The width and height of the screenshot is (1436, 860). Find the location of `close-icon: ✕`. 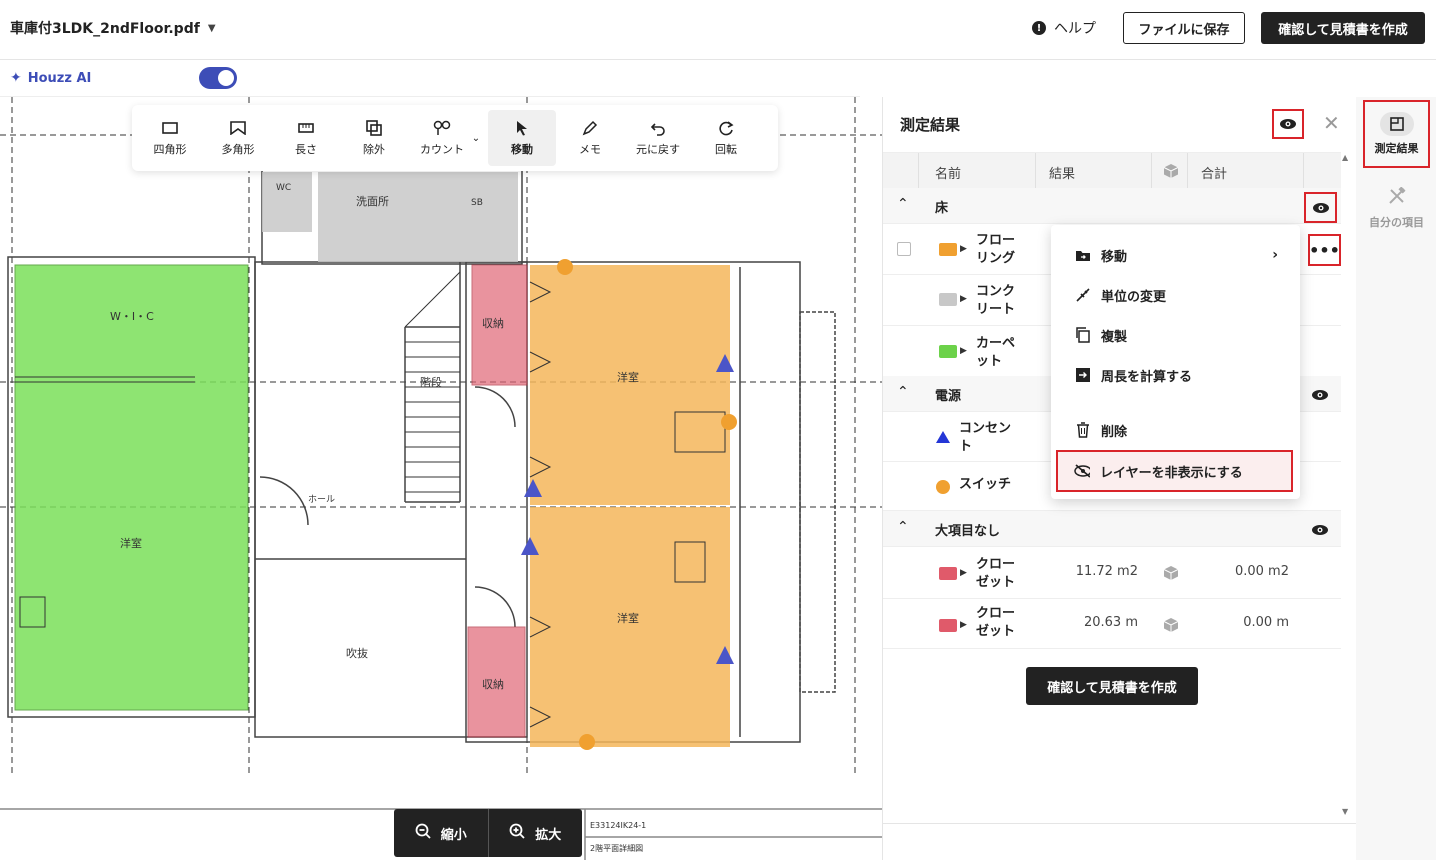

close-icon: ✕ is located at coordinates (1331, 123).